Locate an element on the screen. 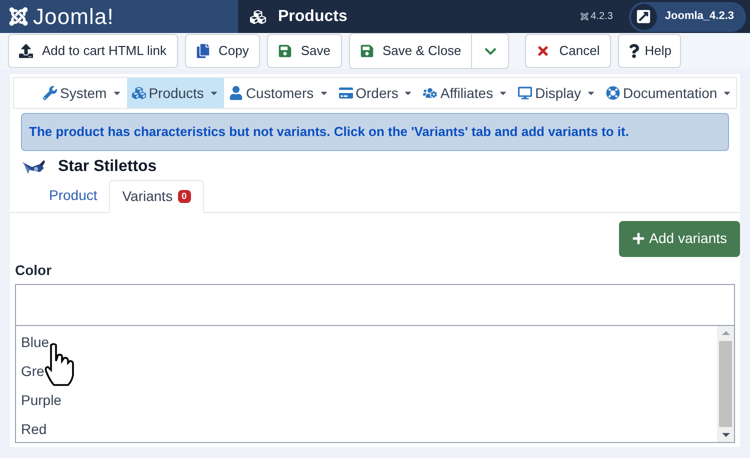 This screenshot has height=458, width=750. joomla-logo-icon is located at coordinates (18, 16).